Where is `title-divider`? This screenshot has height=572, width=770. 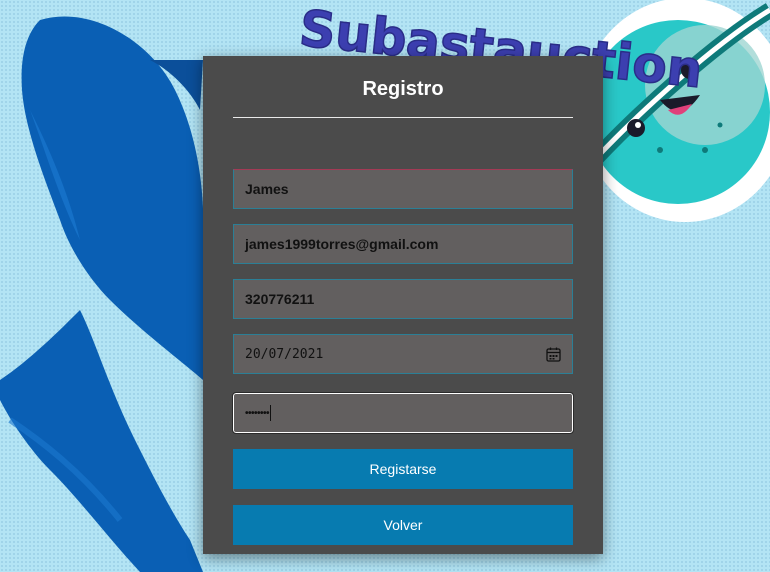
title-divider is located at coordinates (403, 117).